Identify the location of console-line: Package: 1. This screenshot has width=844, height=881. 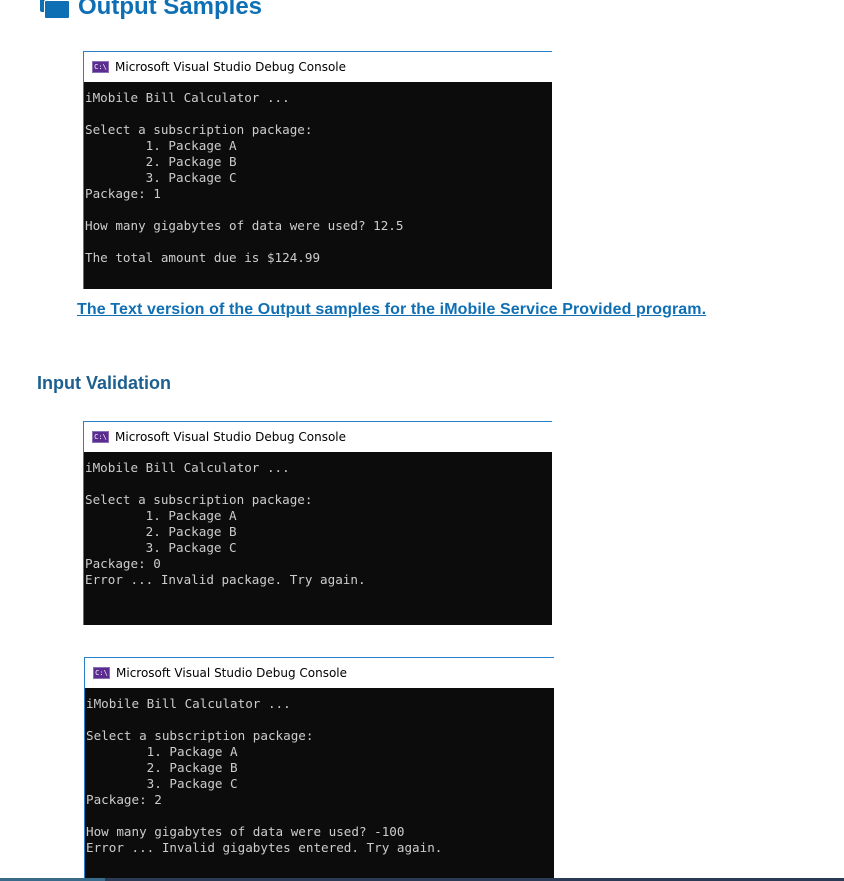
(123, 193).